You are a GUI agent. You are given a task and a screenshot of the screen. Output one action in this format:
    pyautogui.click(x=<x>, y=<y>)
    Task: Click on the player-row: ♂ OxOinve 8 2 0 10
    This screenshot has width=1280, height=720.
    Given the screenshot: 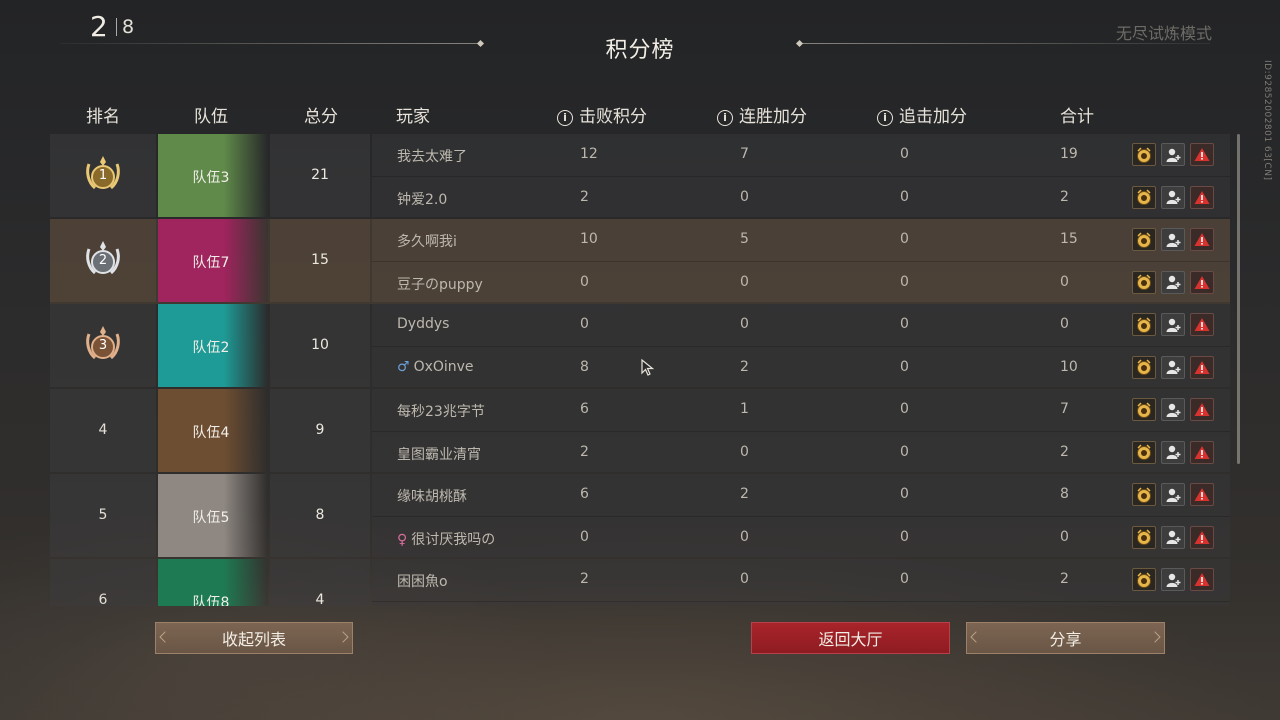 What is the action you would take?
    pyautogui.click(x=801, y=368)
    